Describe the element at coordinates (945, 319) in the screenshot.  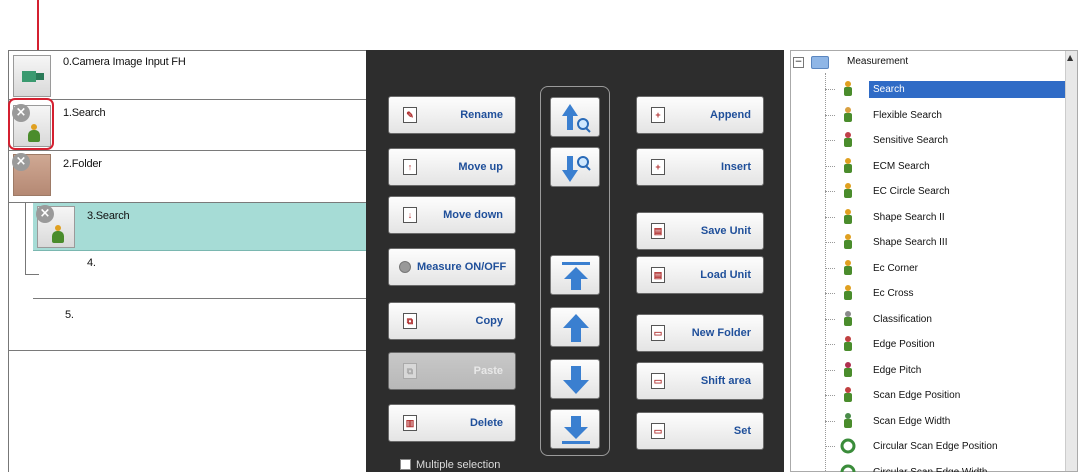
I see `tree-item: Classification` at that location.